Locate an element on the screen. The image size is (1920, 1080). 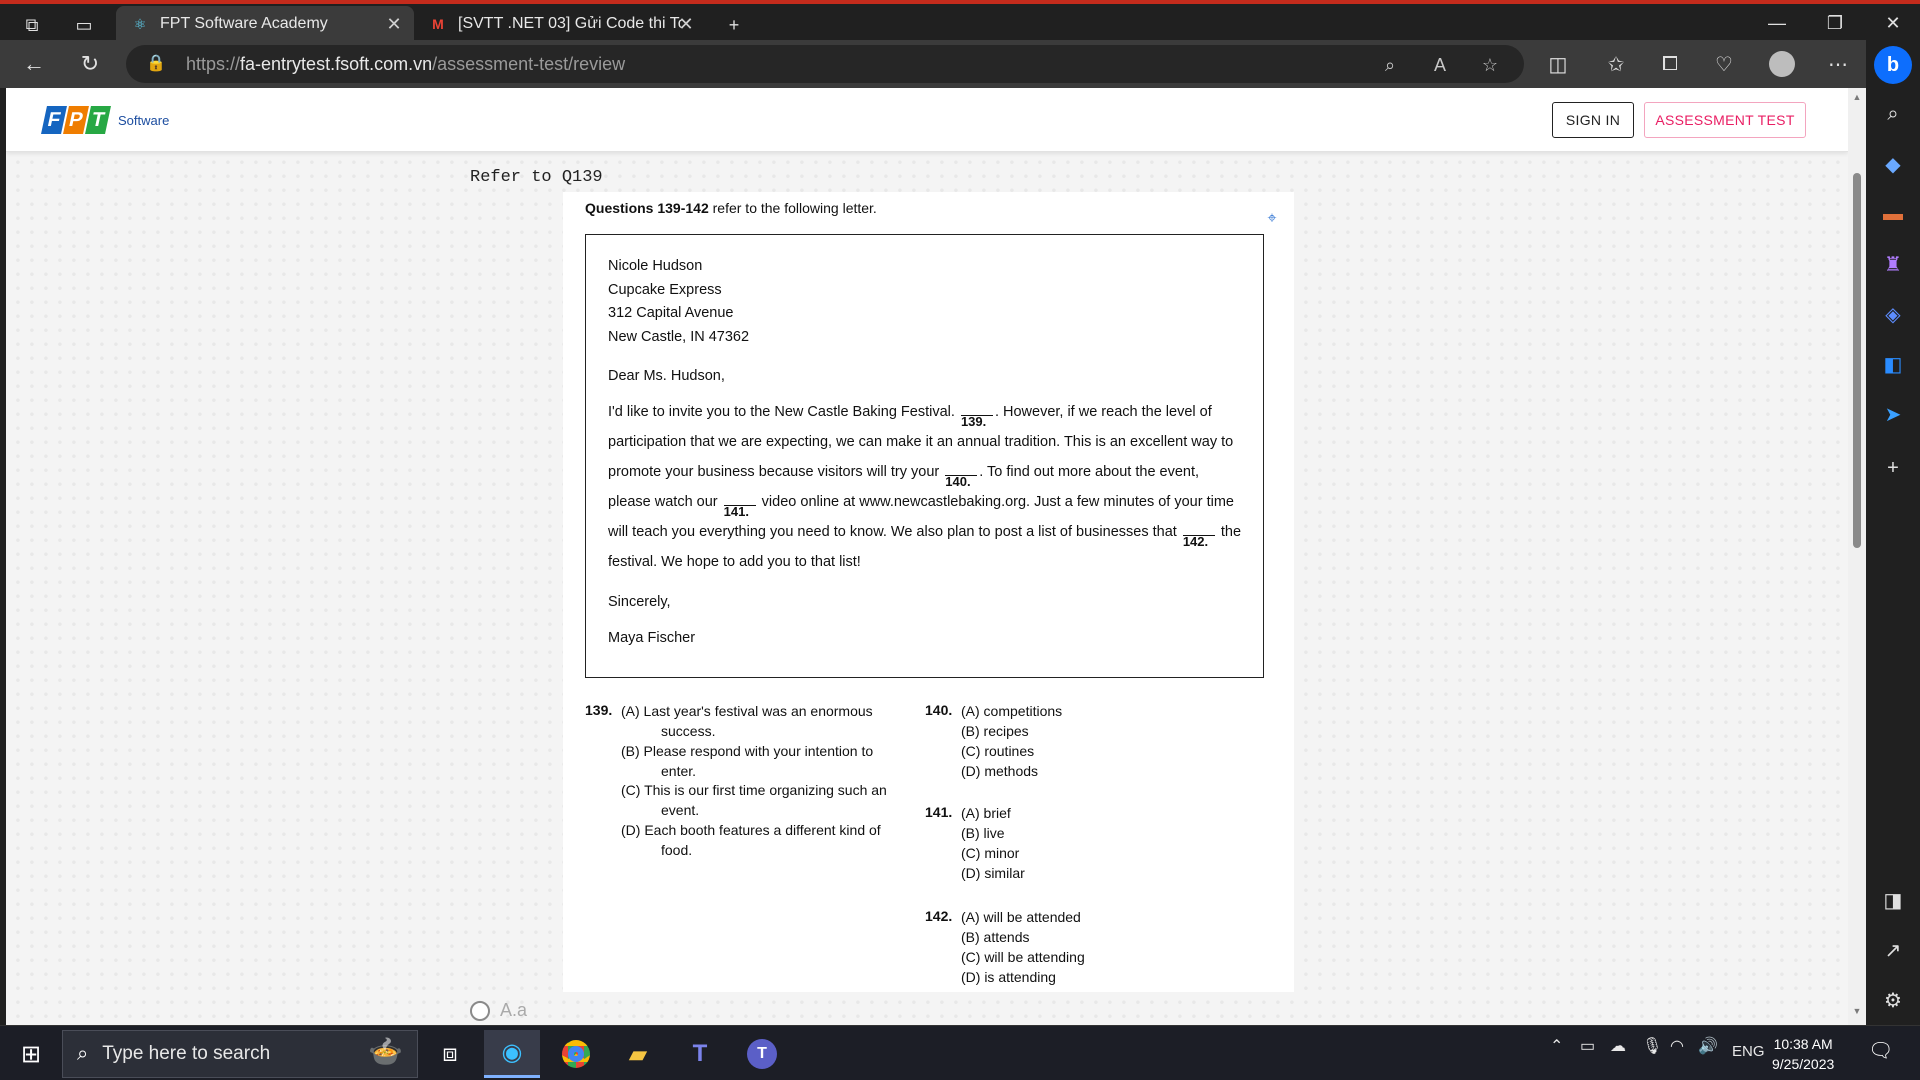
tab-actions-icon: ▭ is located at coordinates (84, 25).